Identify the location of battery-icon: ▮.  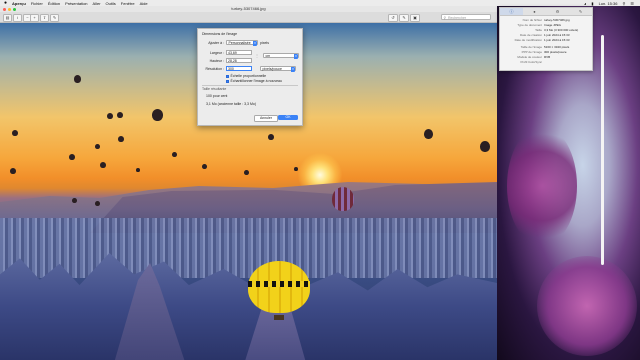
(592, 3).